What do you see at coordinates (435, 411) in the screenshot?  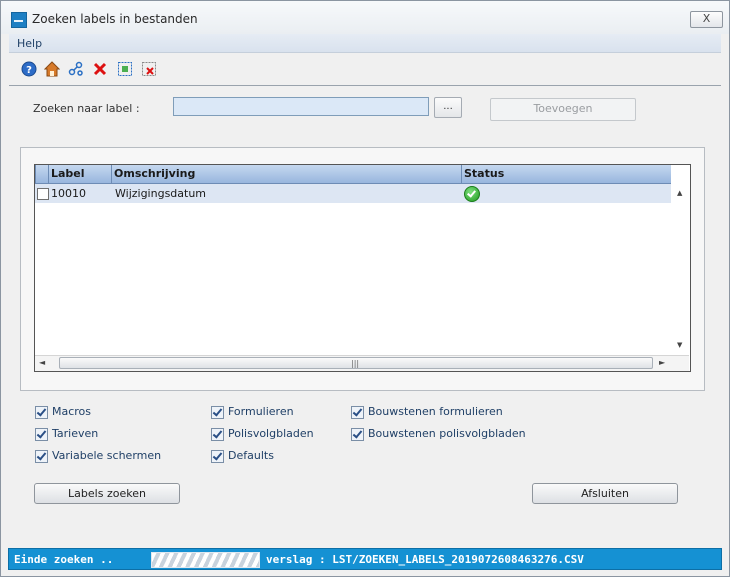 I see `option-label: Bouwstenen formulieren` at bounding box center [435, 411].